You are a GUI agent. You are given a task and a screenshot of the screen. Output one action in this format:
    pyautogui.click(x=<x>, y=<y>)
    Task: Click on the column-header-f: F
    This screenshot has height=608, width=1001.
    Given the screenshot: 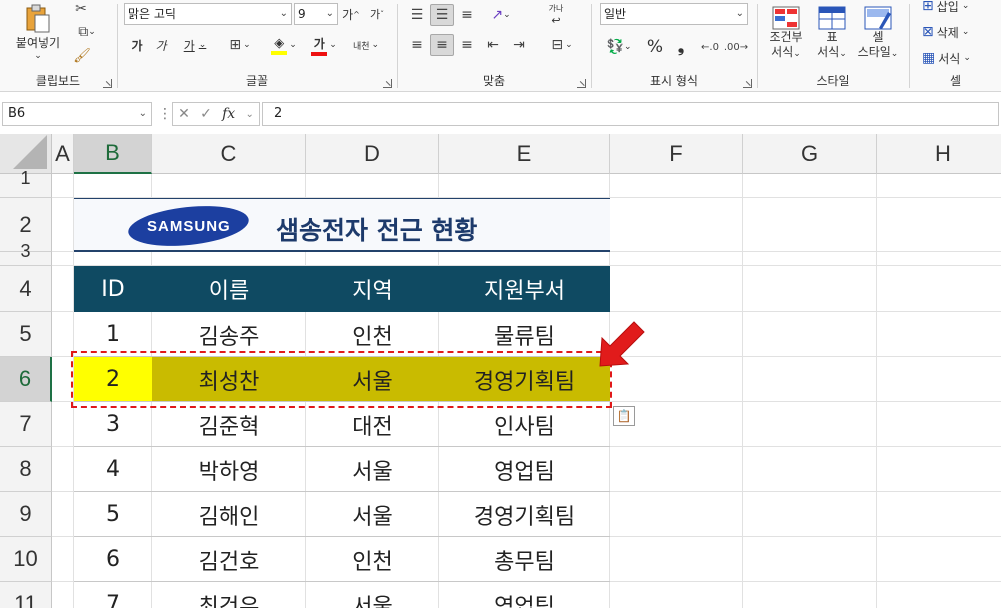 What is the action you would take?
    pyautogui.click(x=676, y=154)
    